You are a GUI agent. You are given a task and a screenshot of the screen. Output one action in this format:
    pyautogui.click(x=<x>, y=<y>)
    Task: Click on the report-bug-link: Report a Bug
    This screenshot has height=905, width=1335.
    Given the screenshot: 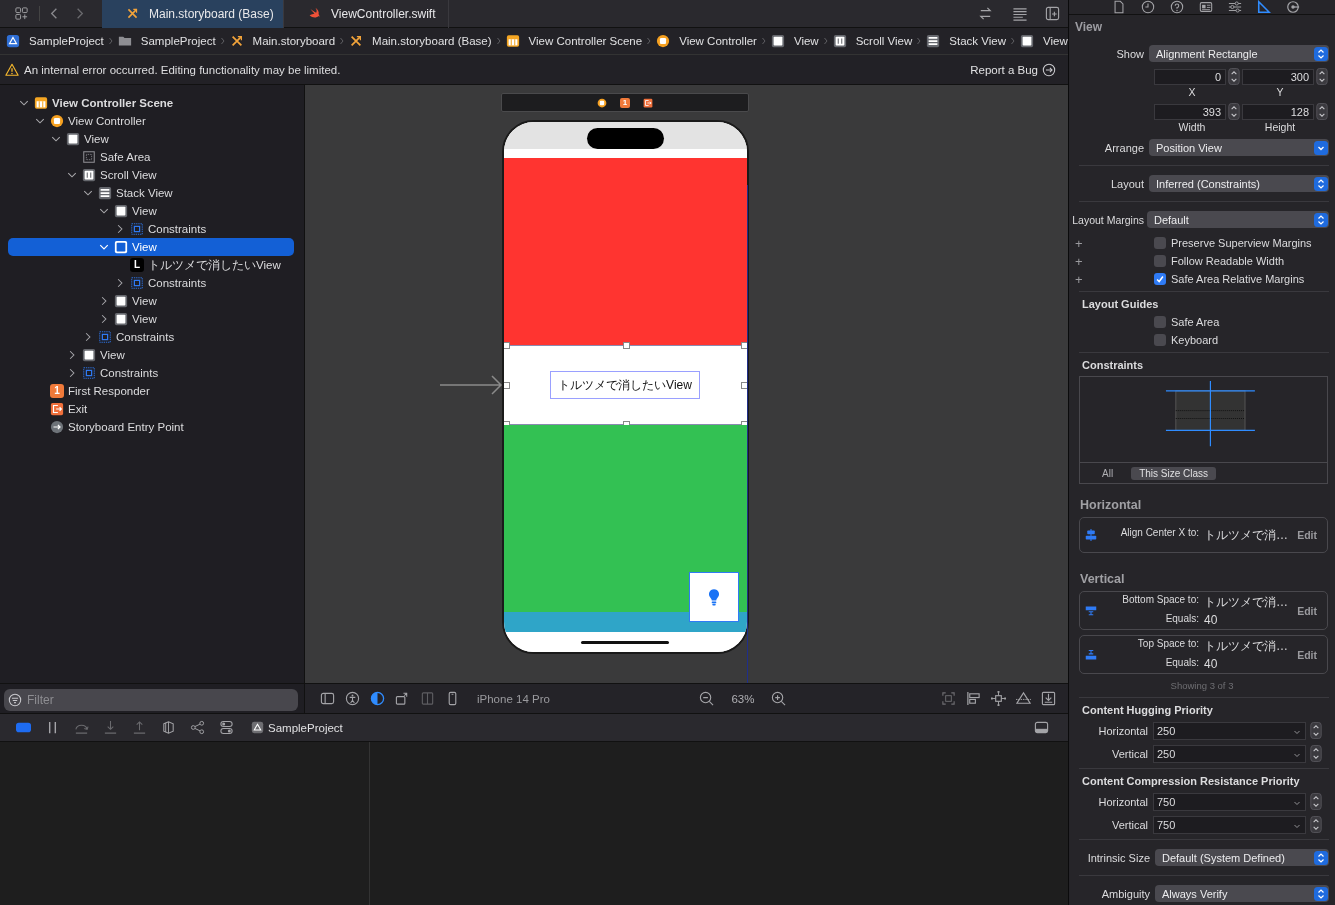 What is the action you would take?
    pyautogui.click(x=1013, y=69)
    